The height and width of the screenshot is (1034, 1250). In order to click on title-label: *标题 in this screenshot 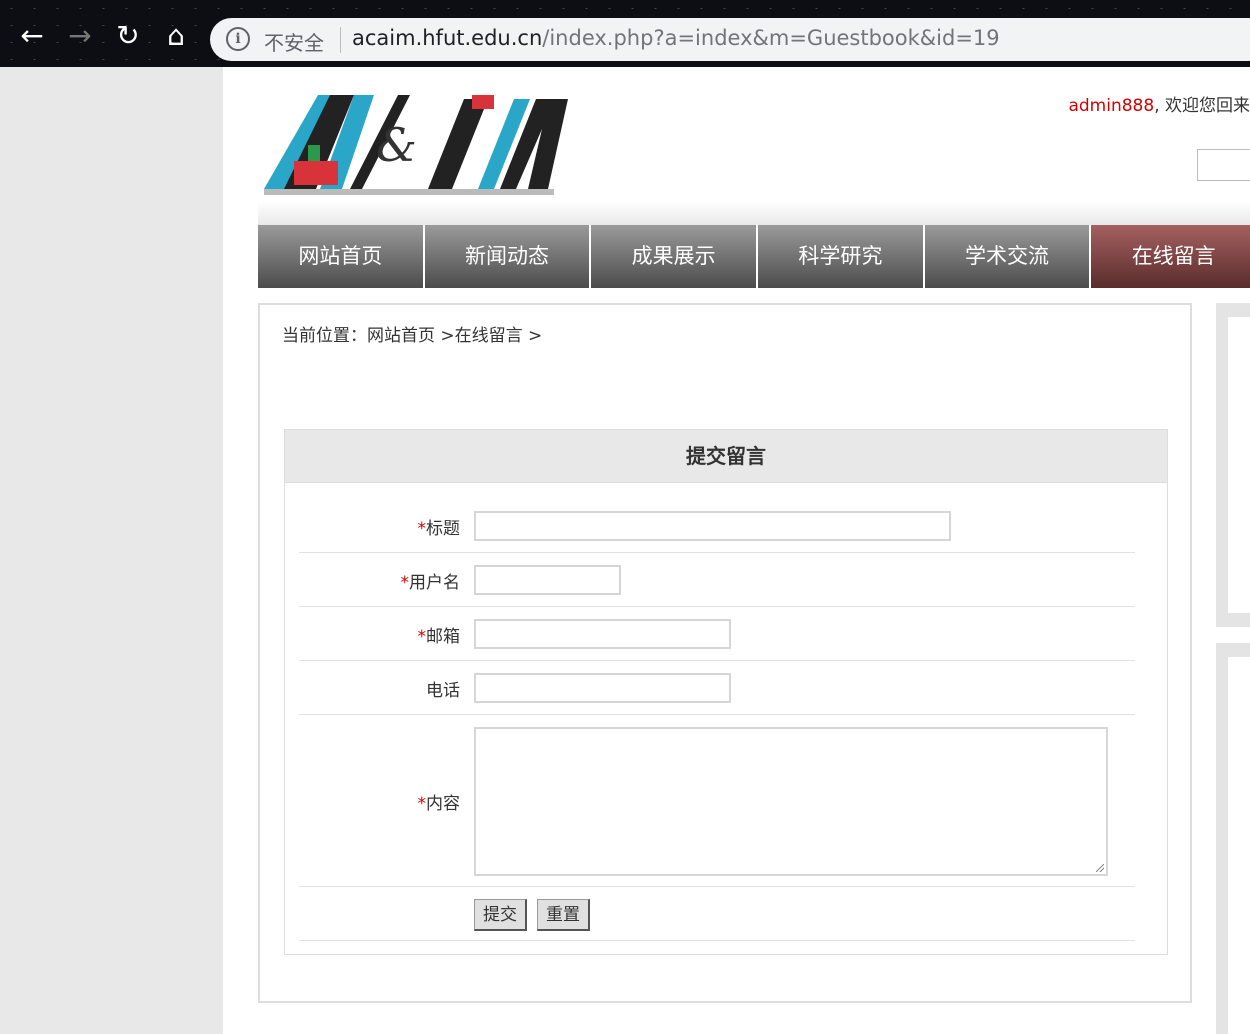, I will do `click(439, 526)`.